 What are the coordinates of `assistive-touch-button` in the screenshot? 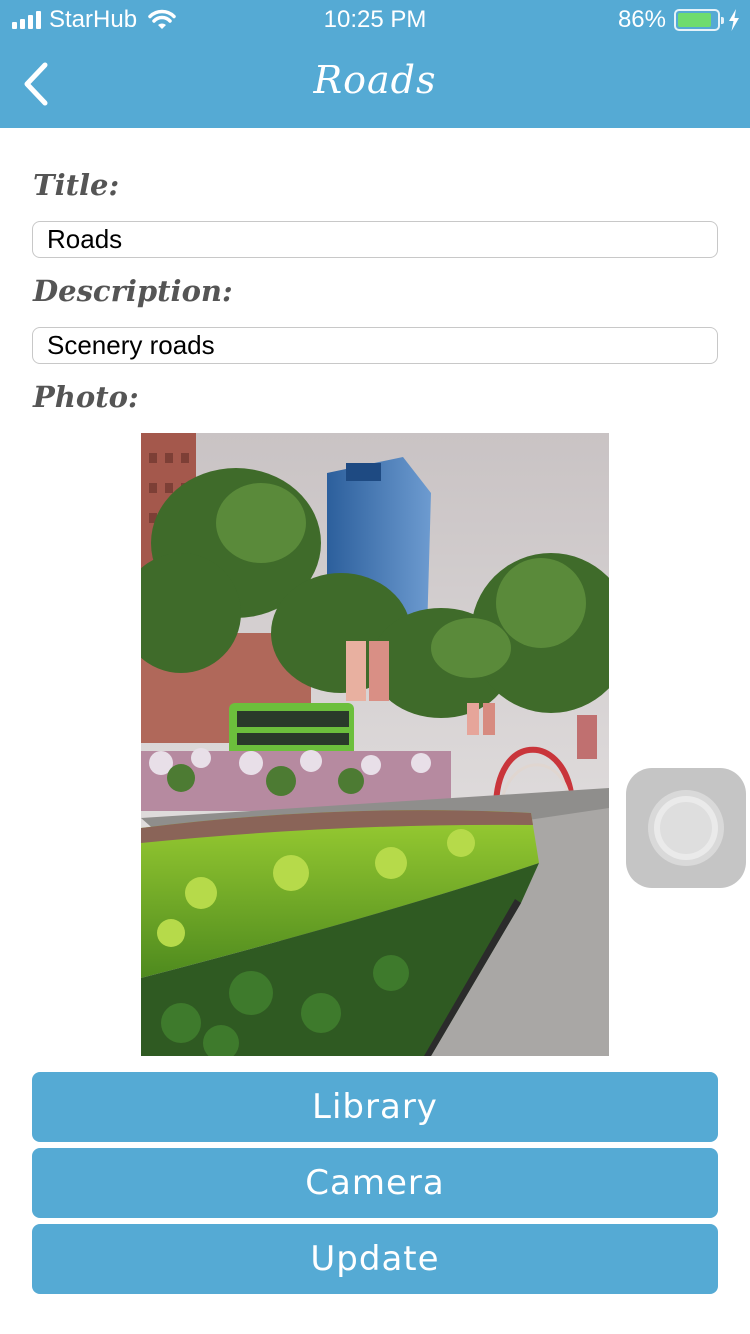 It's located at (686, 828).